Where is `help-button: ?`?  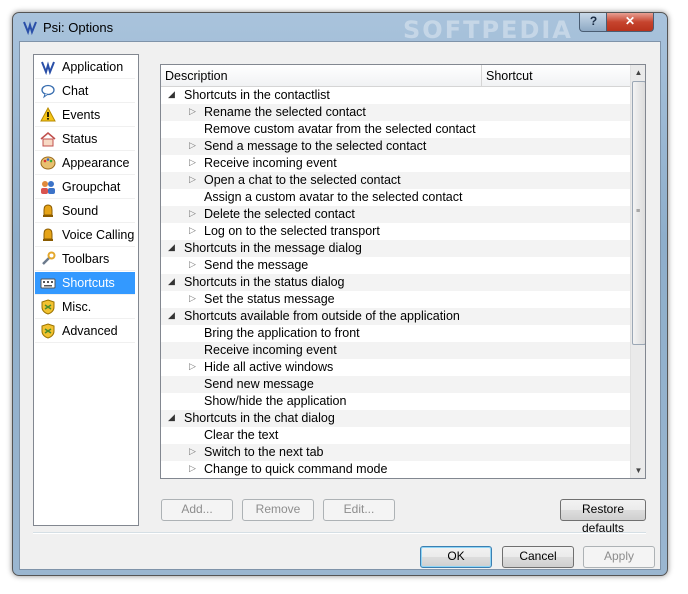
help-button: ? is located at coordinates (593, 22).